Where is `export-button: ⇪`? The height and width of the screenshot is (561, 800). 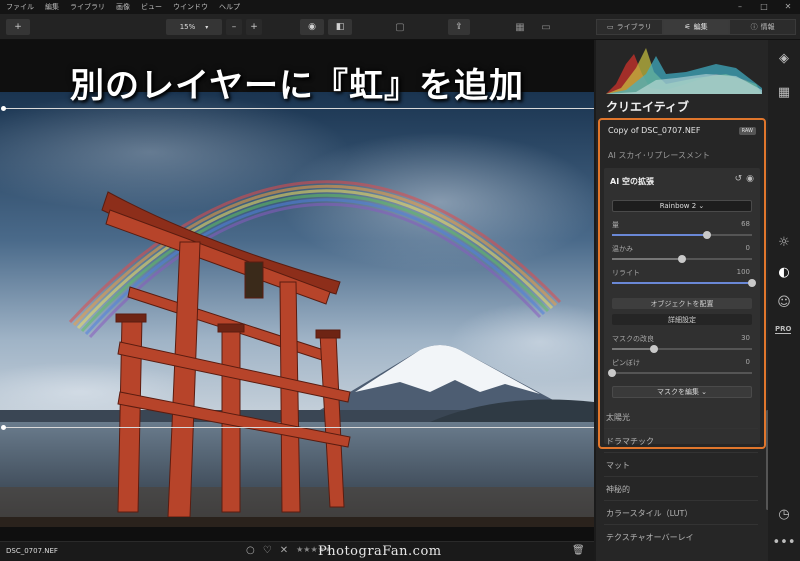
export-button: ⇪ is located at coordinates (459, 27).